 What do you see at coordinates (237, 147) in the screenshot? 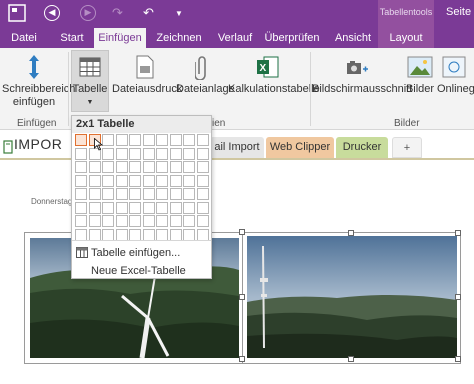
I see `section-tab-mail-import: ail Import` at bounding box center [237, 147].